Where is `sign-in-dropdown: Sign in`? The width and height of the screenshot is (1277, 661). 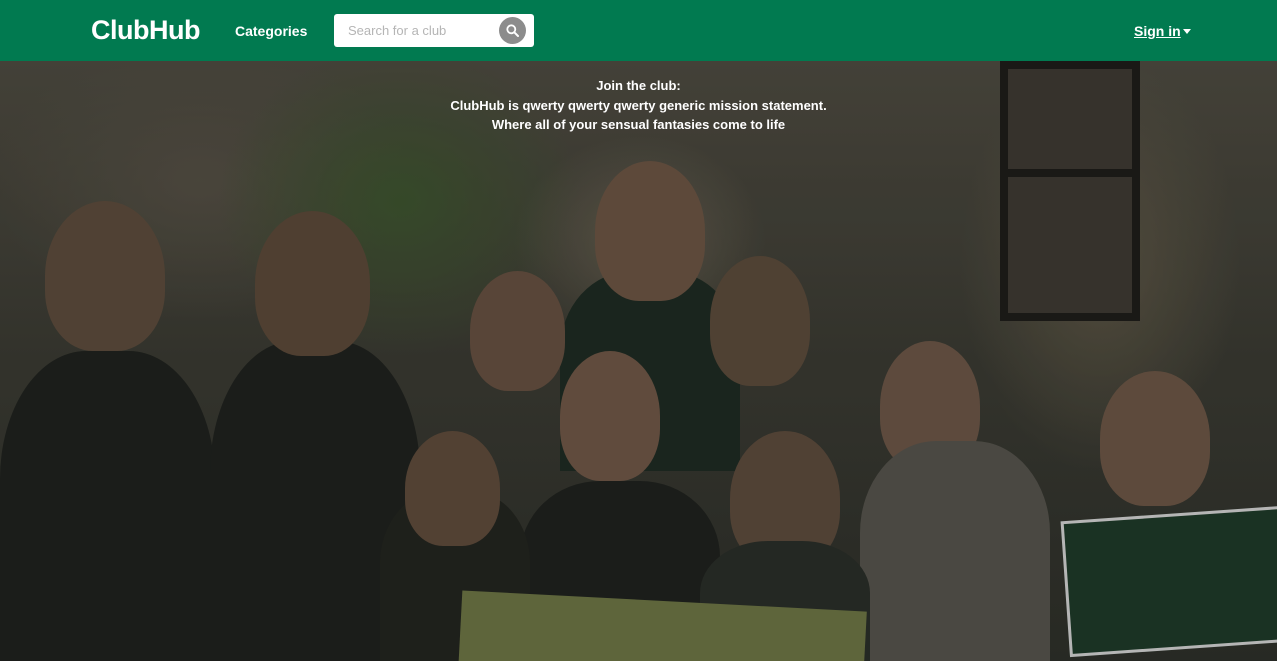 sign-in-dropdown: Sign in is located at coordinates (1162, 31).